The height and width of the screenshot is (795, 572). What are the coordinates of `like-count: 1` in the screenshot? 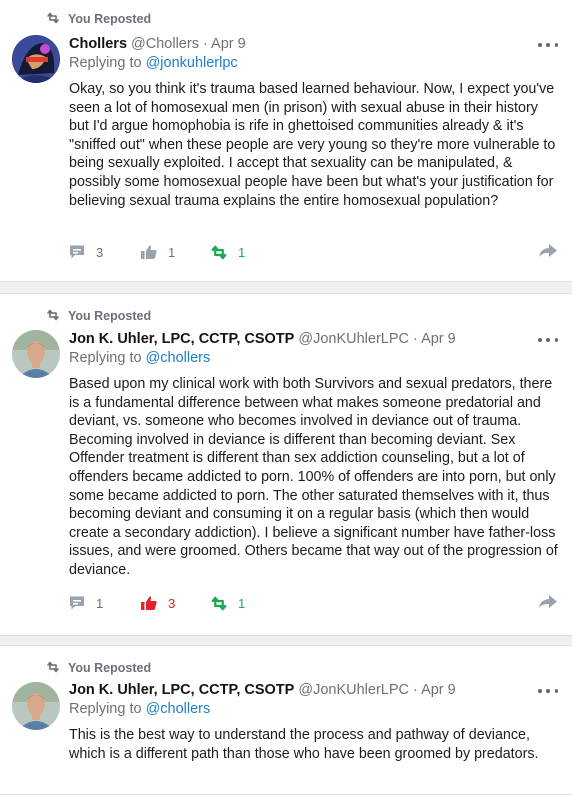 It's located at (172, 252).